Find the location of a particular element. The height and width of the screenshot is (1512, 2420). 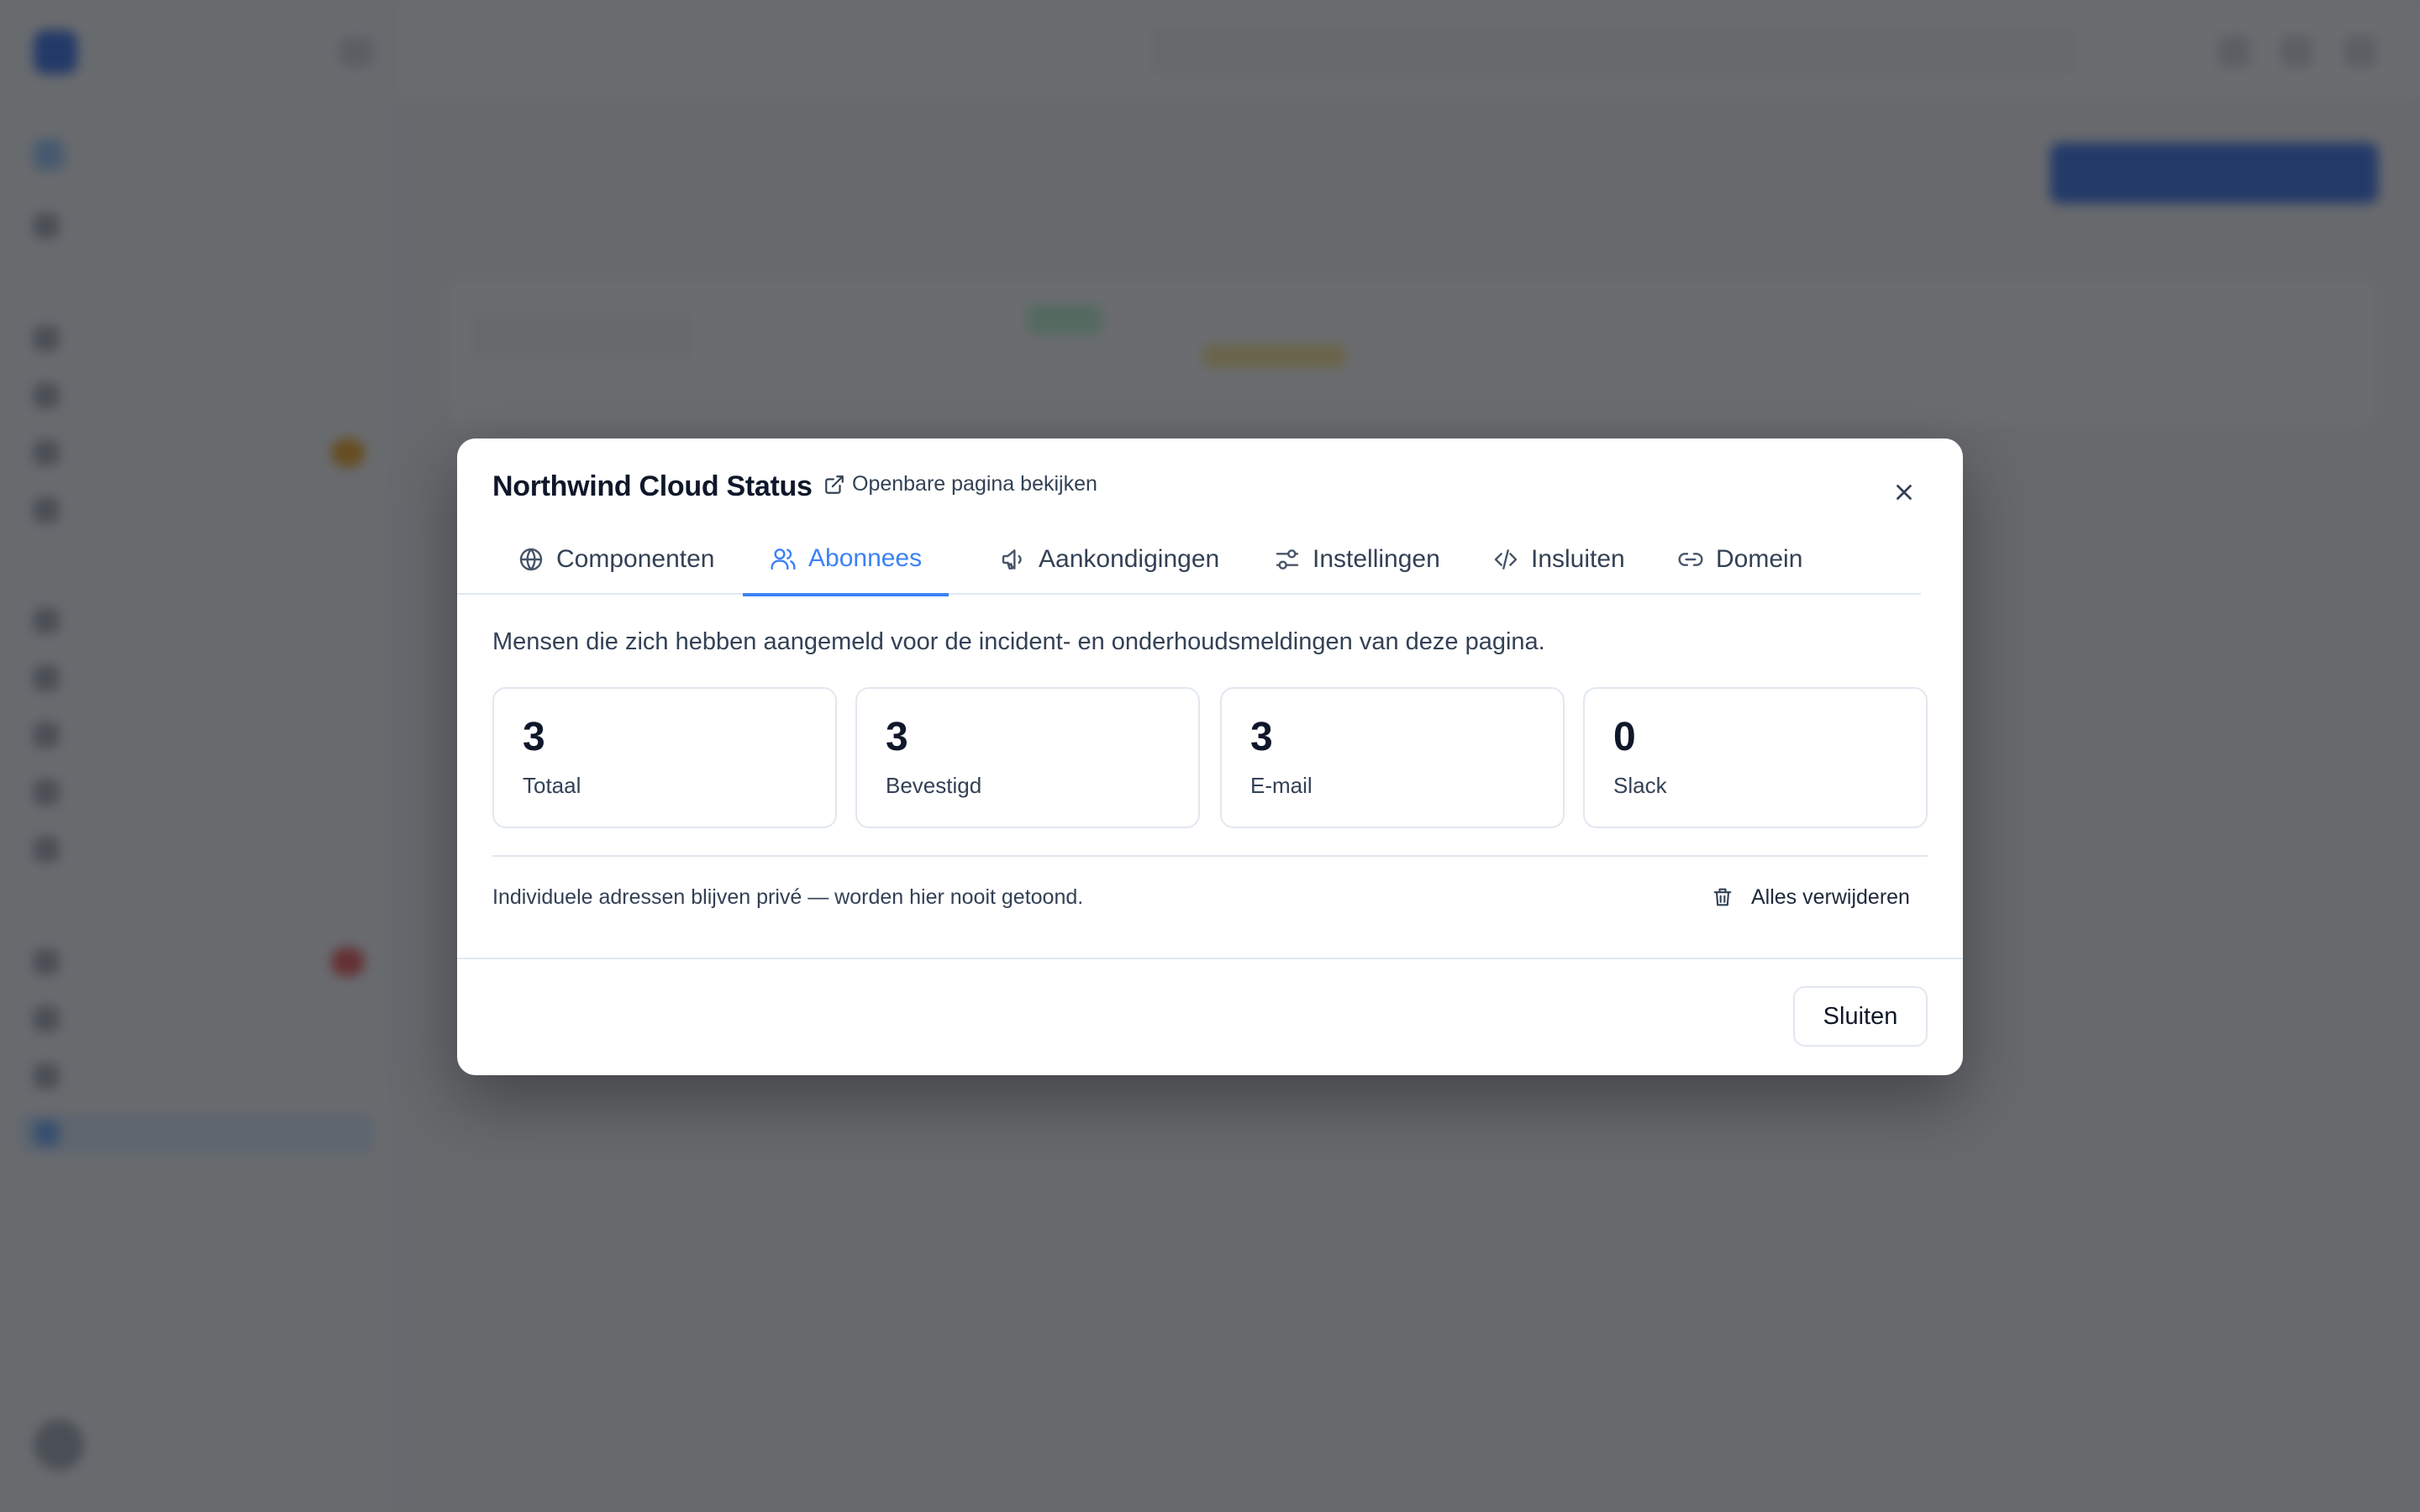

stat-label: Bevestigd is located at coordinates (934, 785).